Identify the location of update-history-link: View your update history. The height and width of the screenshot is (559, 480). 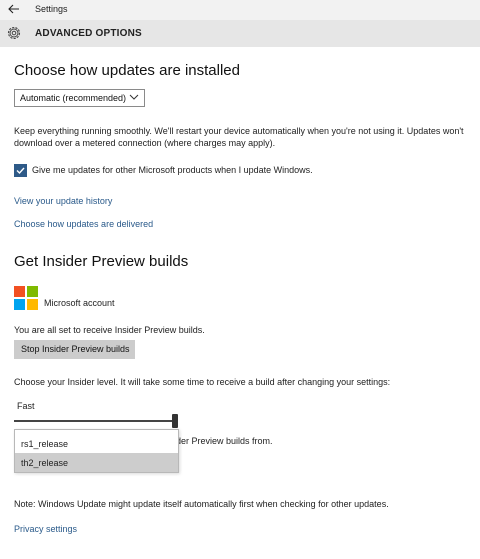
(63, 201).